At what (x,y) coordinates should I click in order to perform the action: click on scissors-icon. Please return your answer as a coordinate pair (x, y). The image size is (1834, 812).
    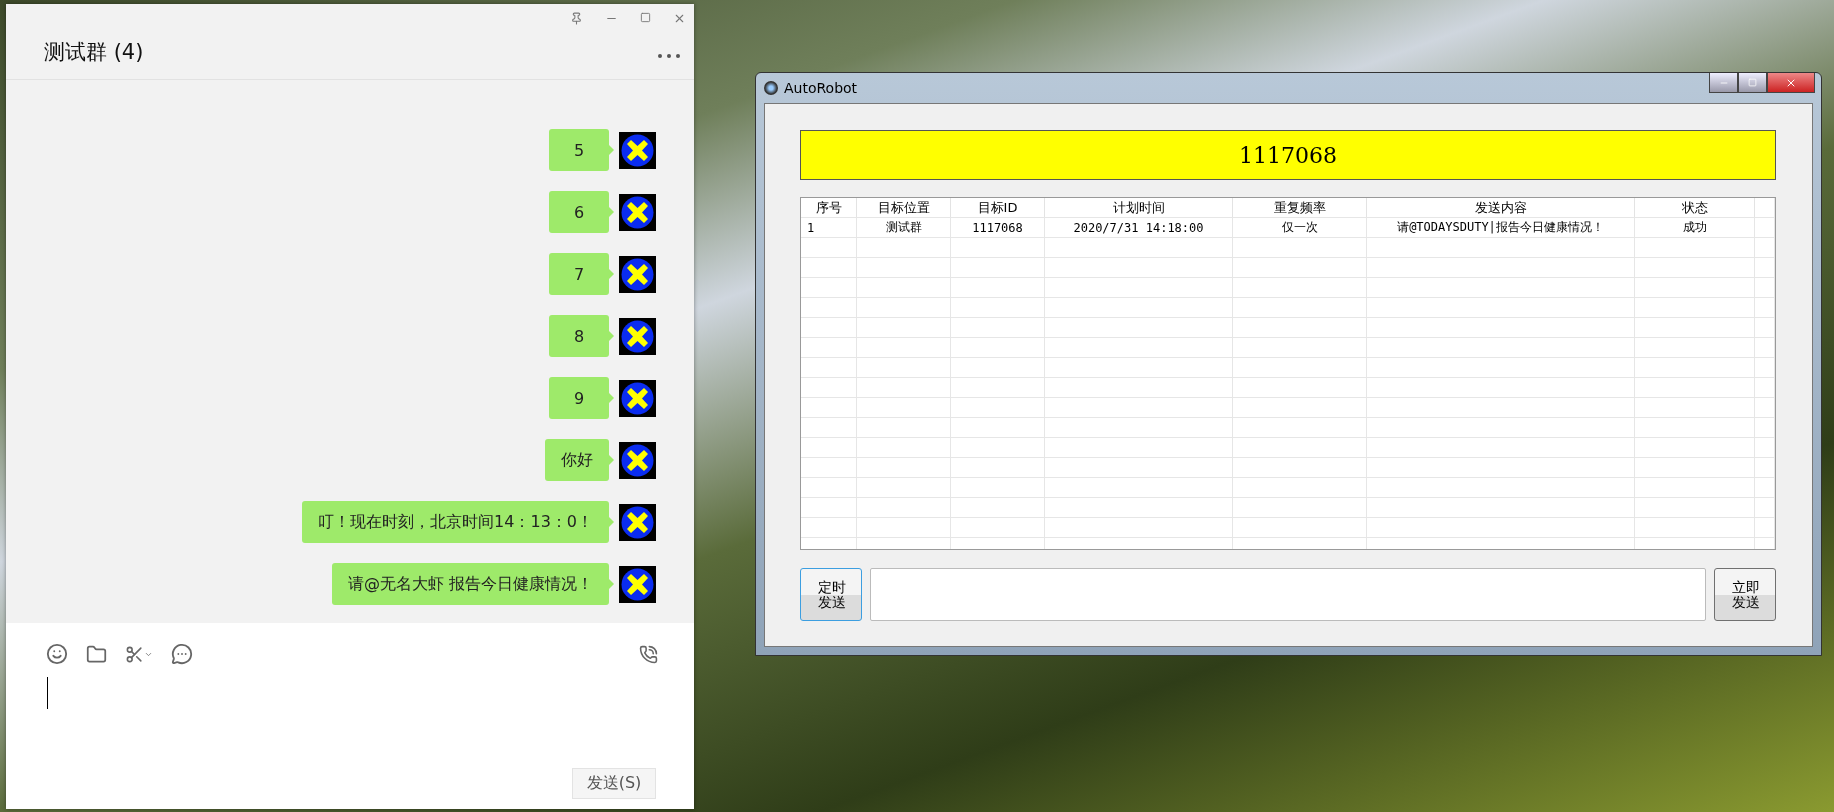
    Looking at the image, I should click on (139, 654).